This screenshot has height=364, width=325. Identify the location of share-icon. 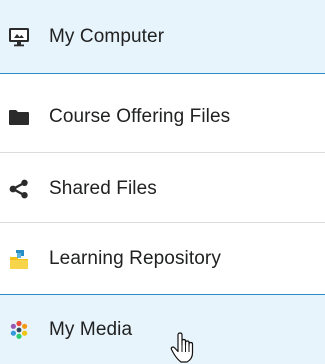
(19, 189).